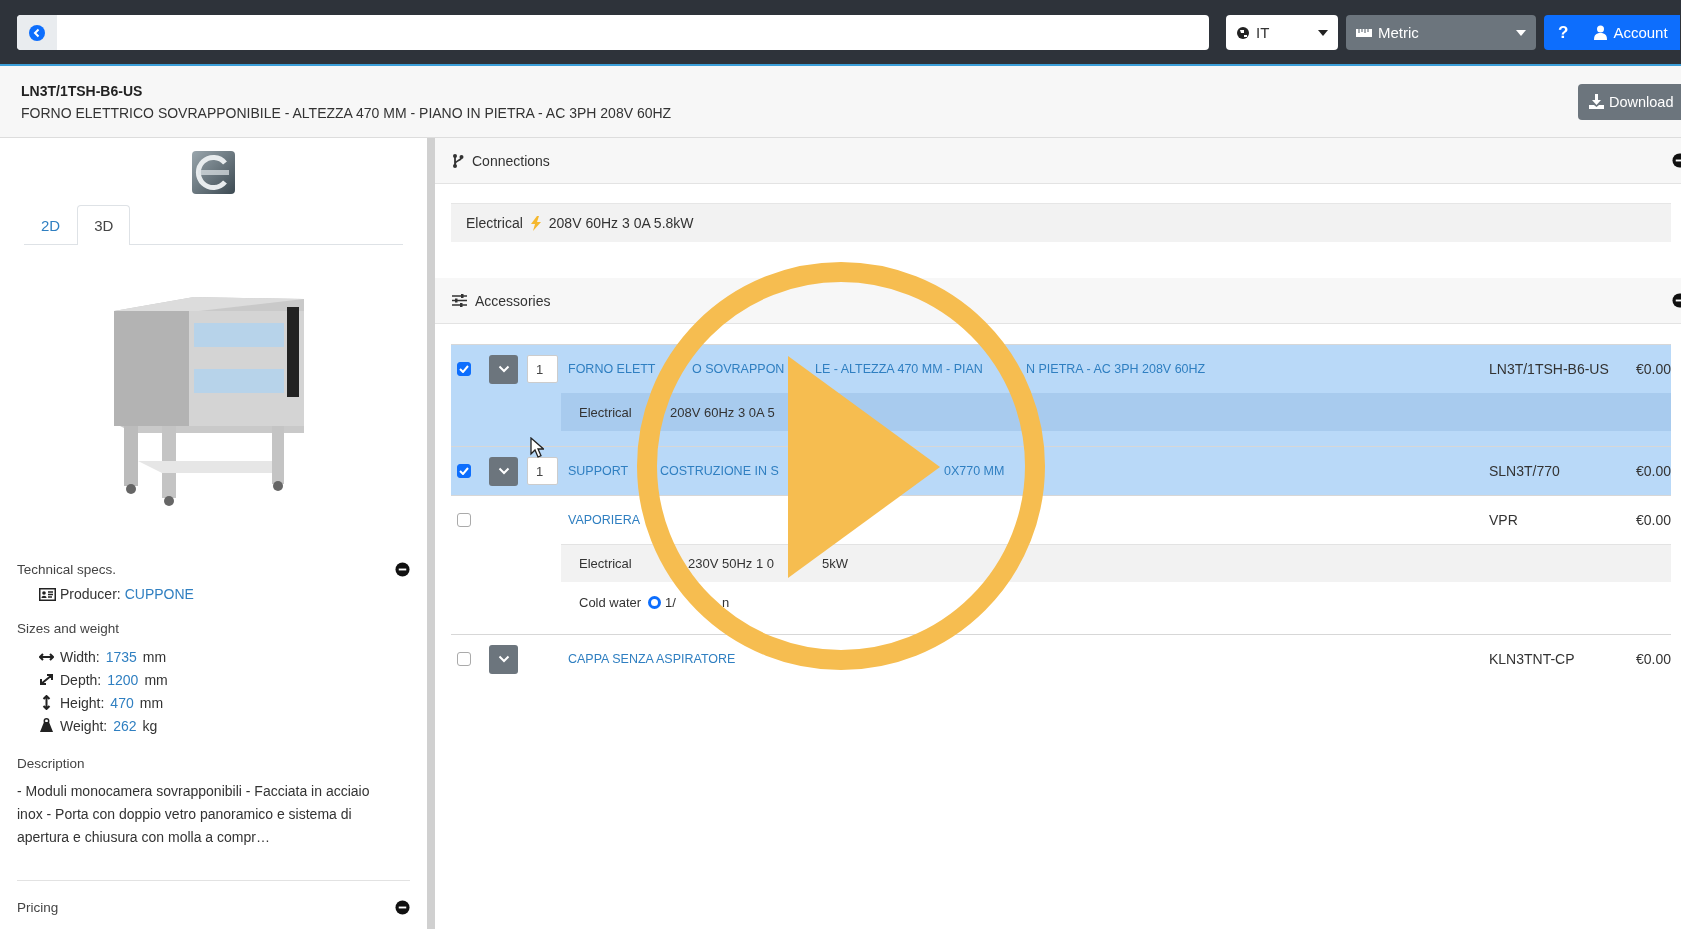 The height and width of the screenshot is (929, 1681). I want to click on product-code: LN3T/1TSH-B6-US, so click(82, 90).